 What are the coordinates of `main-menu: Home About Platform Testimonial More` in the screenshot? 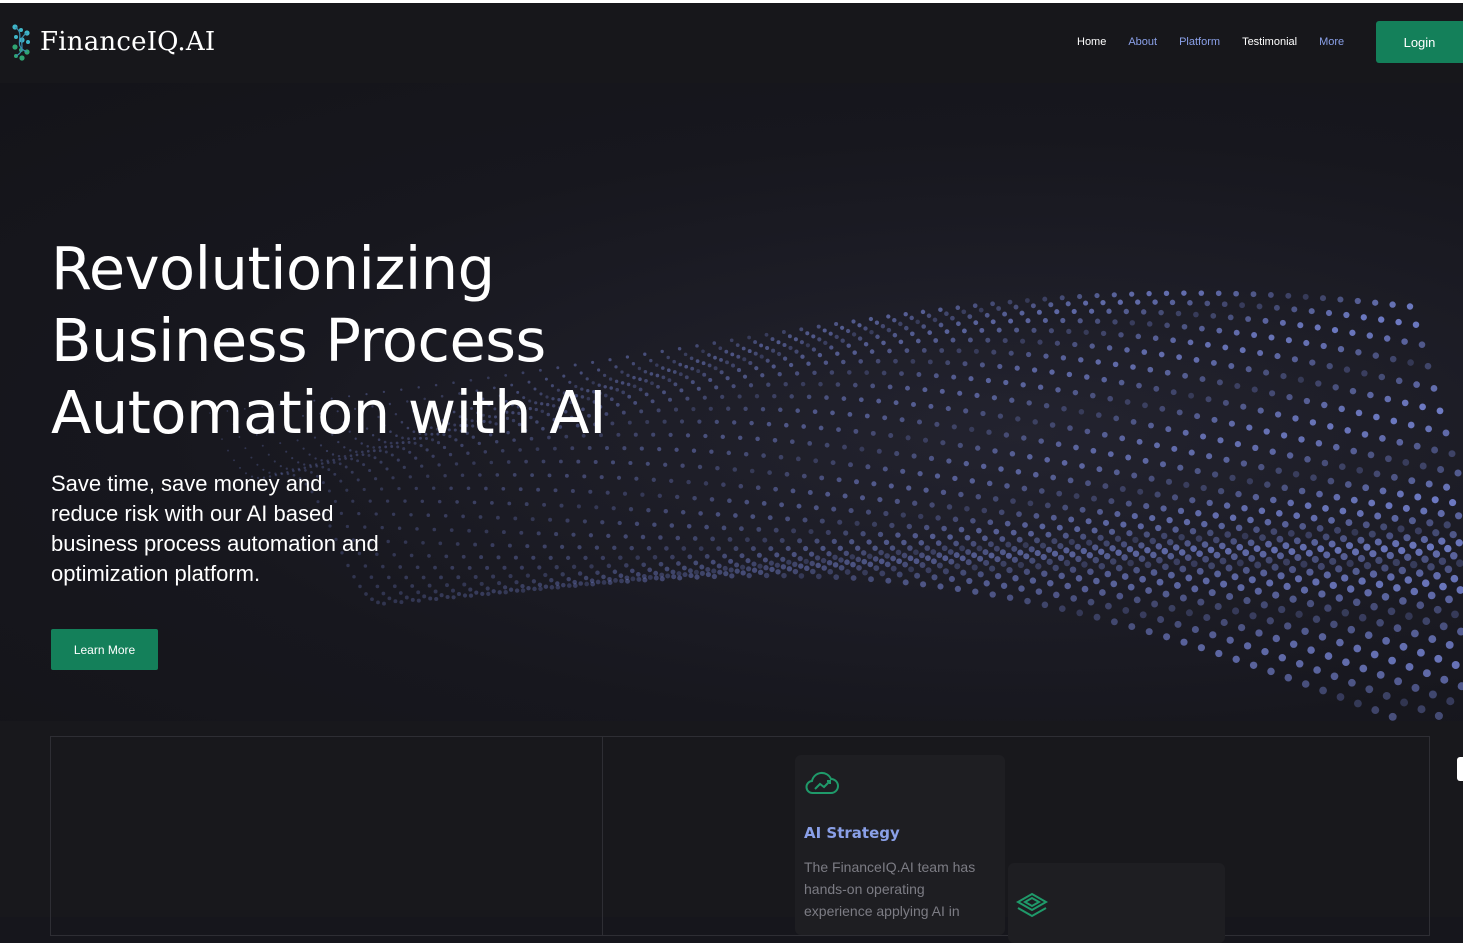 It's located at (1221, 42).